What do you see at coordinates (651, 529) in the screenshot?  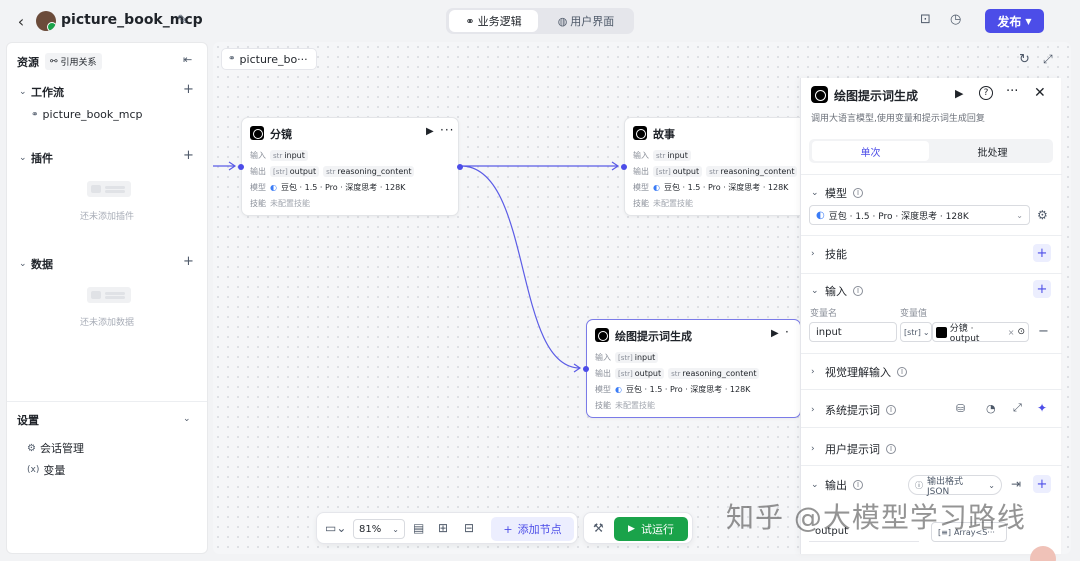 I see `test-run-button: ▶ 试运行` at bounding box center [651, 529].